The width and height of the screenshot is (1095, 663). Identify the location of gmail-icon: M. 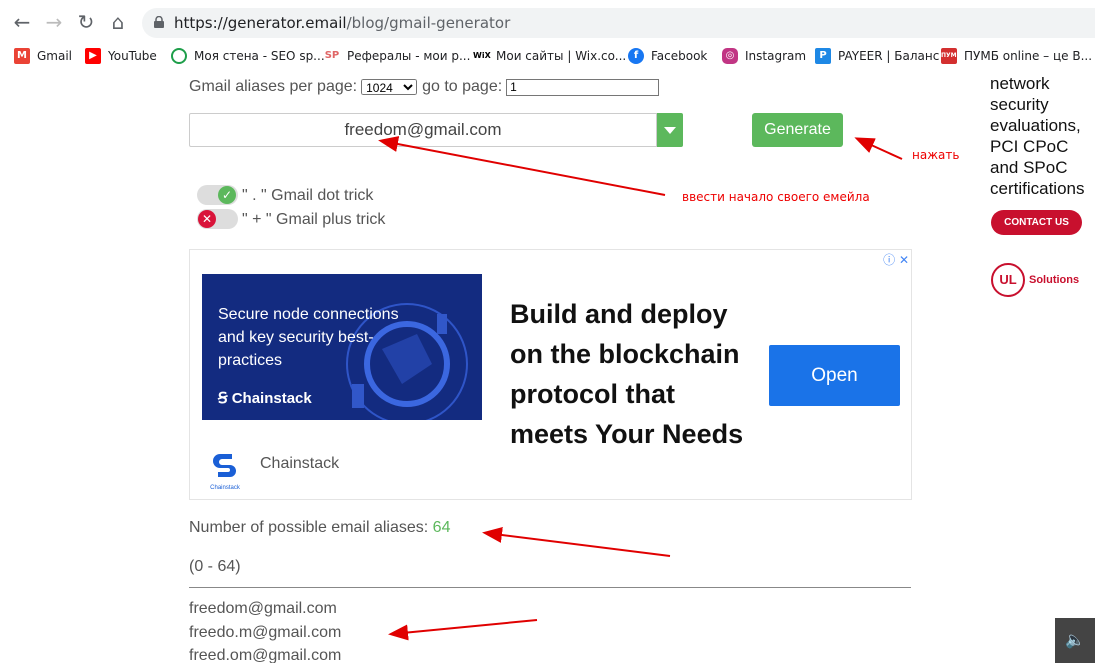
(22, 56).